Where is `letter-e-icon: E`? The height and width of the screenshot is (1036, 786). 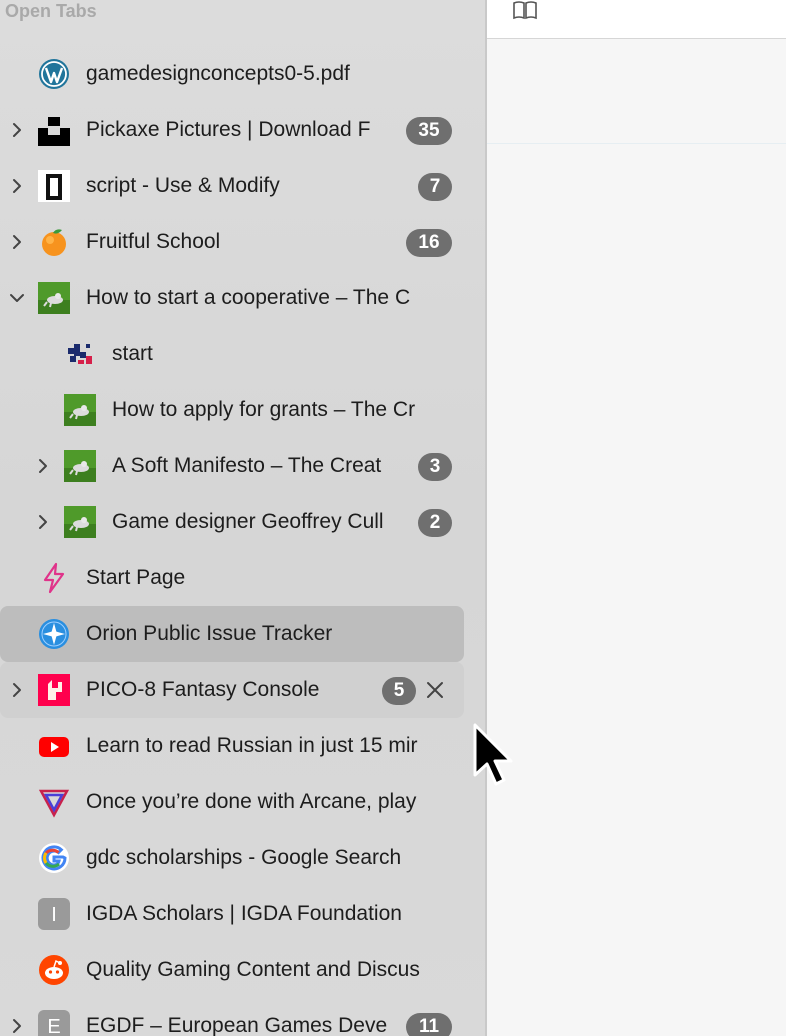 letter-e-icon: E is located at coordinates (54, 1023).